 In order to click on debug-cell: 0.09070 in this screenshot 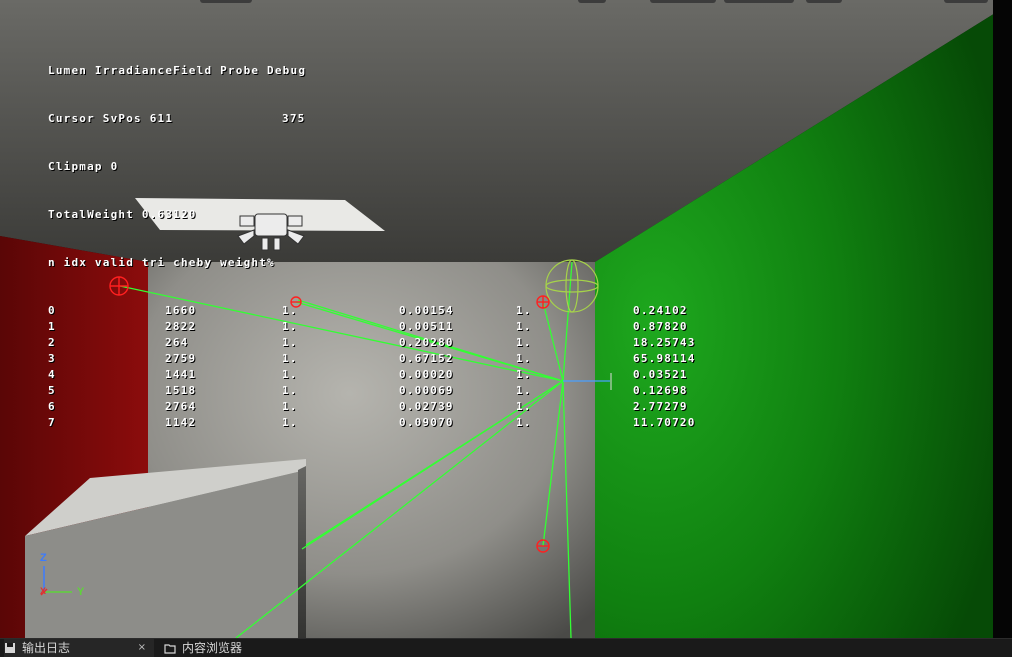, I will do `click(426, 422)`.